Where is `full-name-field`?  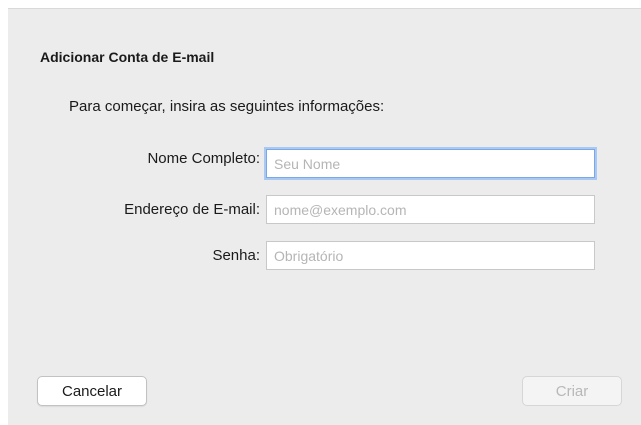
full-name-field is located at coordinates (430, 163).